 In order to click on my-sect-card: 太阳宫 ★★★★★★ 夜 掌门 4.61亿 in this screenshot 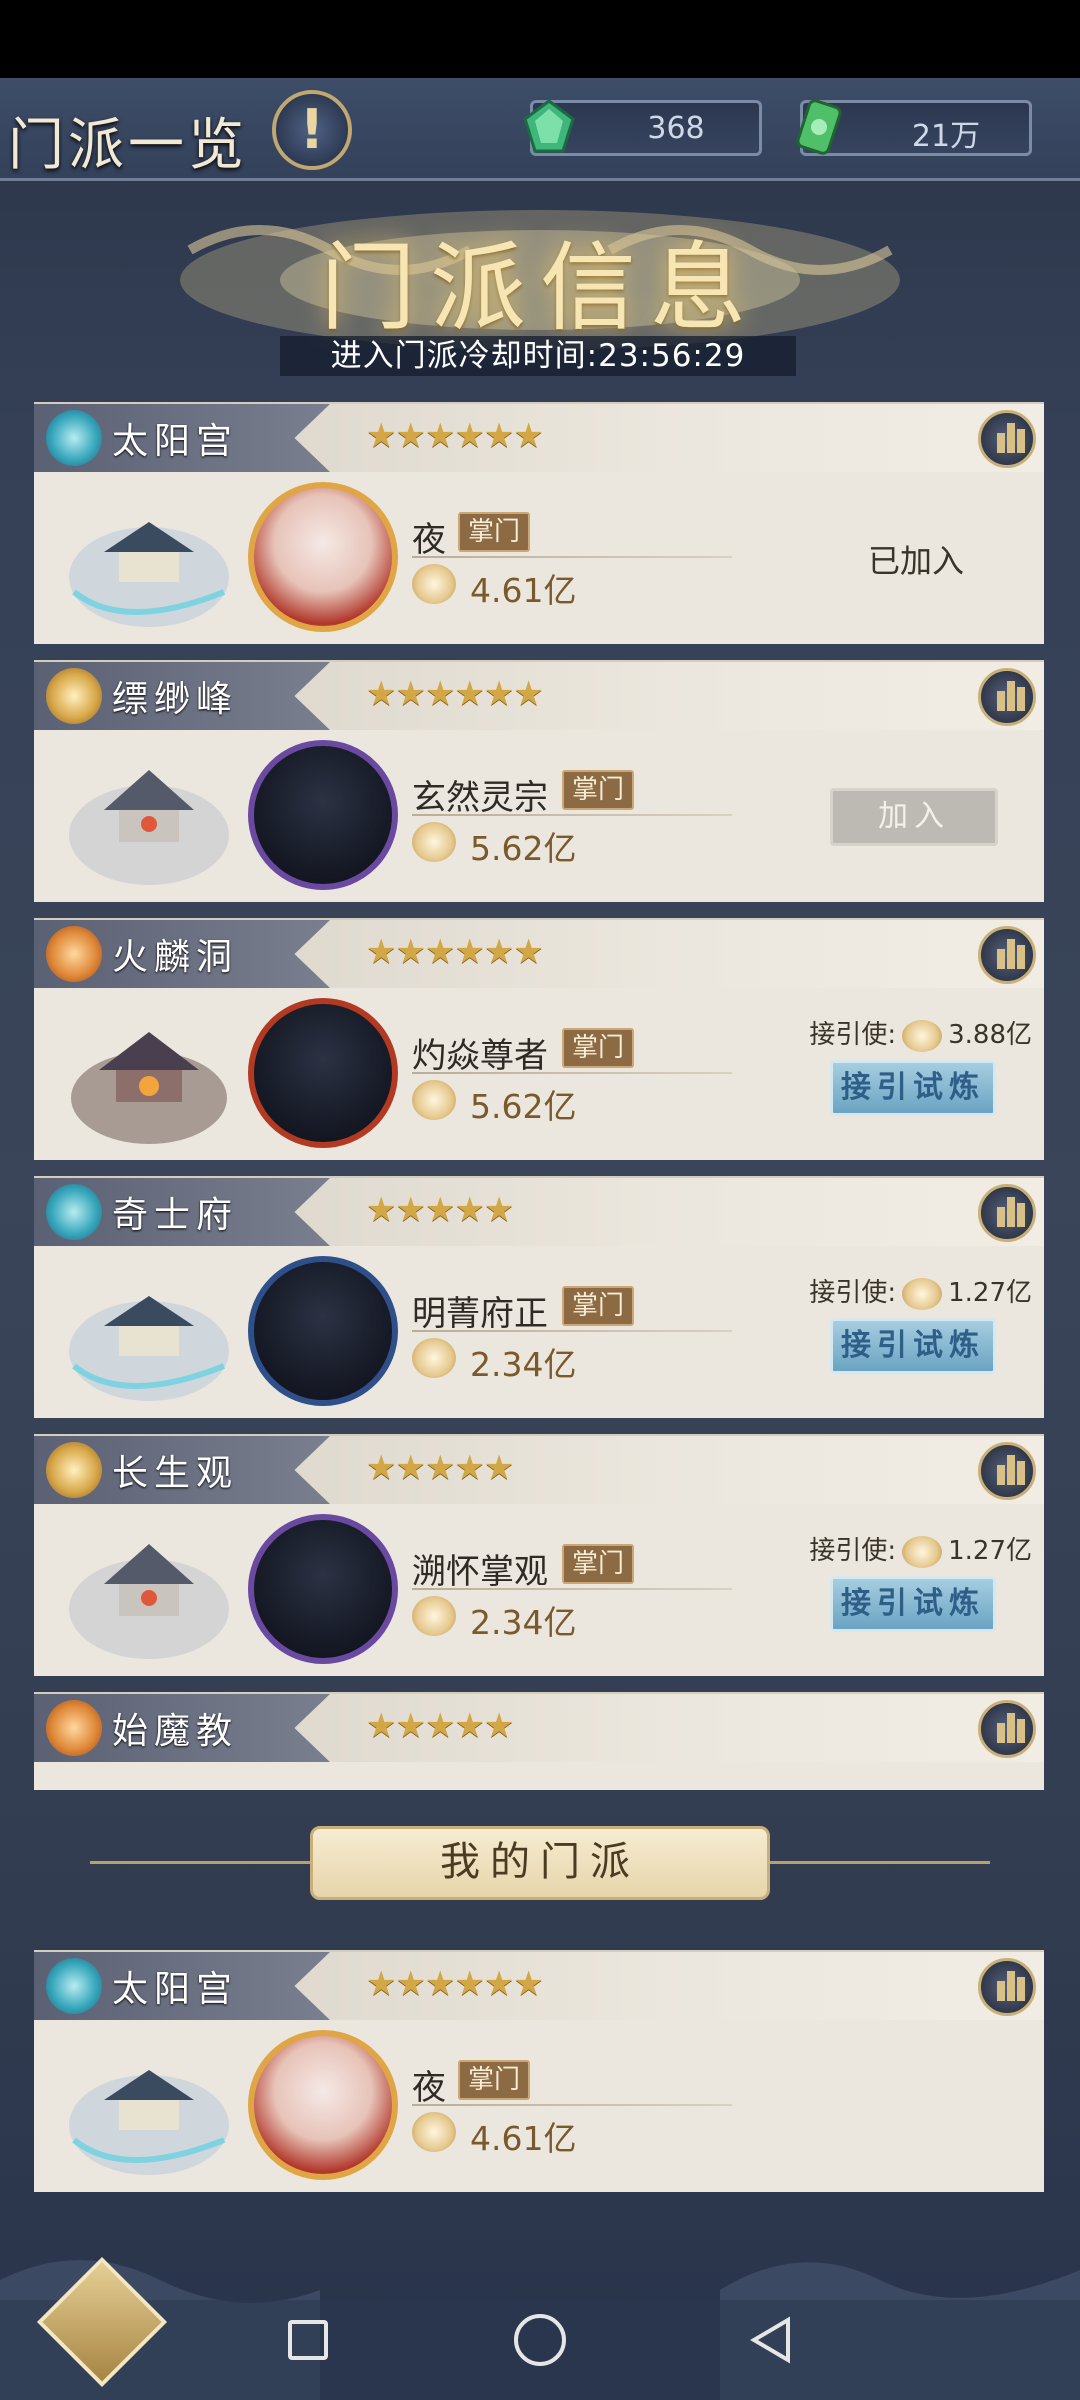, I will do `click(539, 2071)`.